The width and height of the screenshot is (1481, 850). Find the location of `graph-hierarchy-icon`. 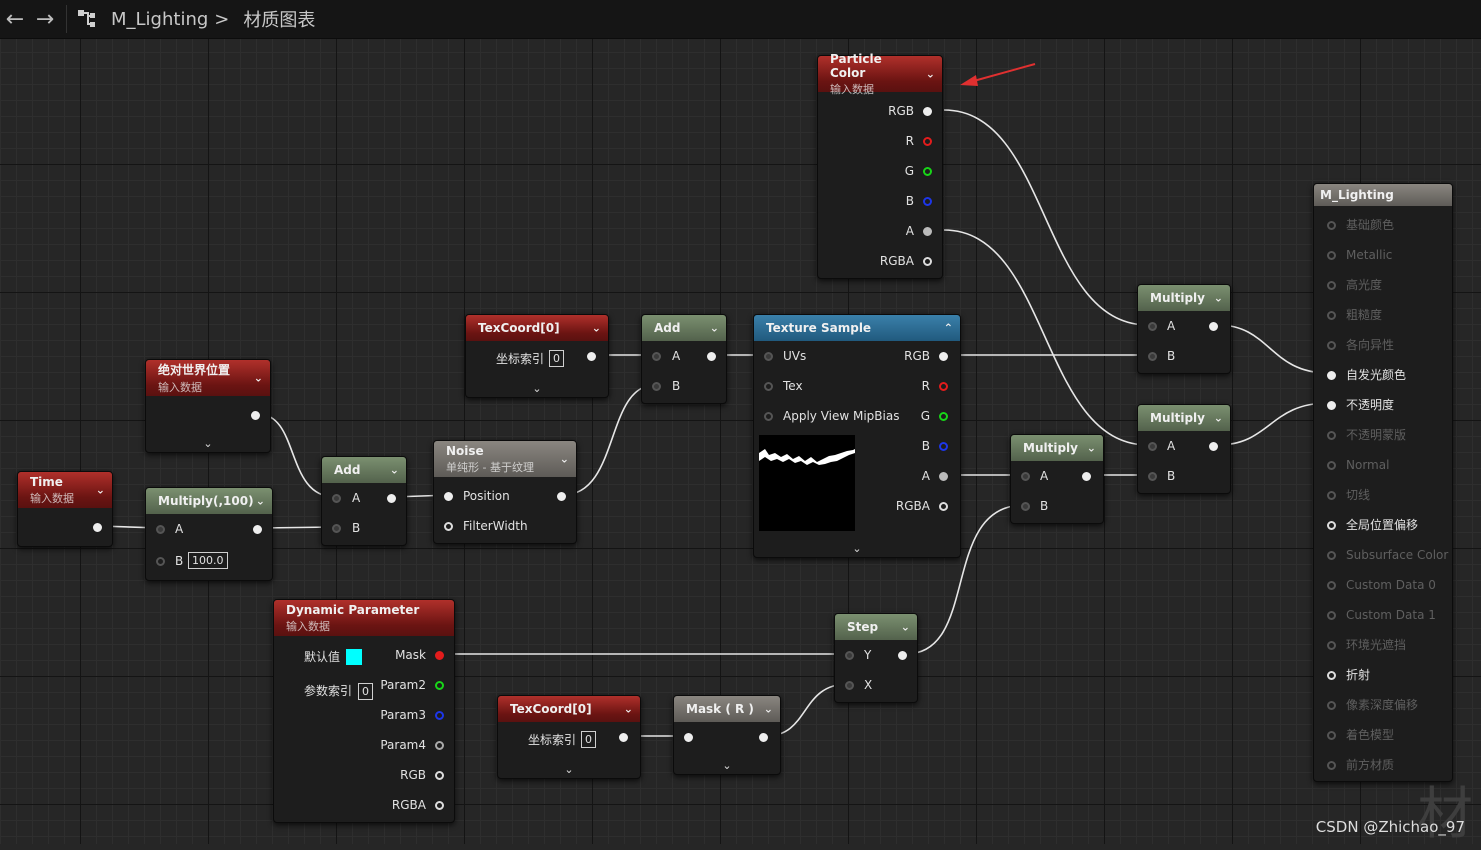

graph-hierarchy-icon is located at coordinates (88, 19).